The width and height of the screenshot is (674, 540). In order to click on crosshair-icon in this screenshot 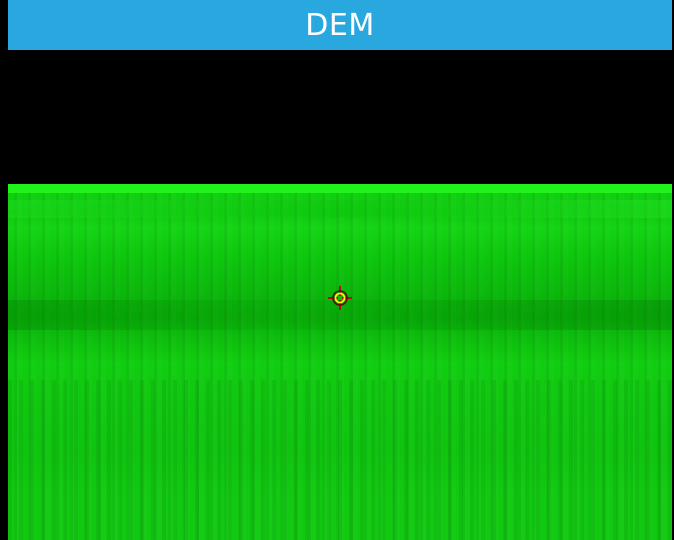, I will do `click(340, 298)`.